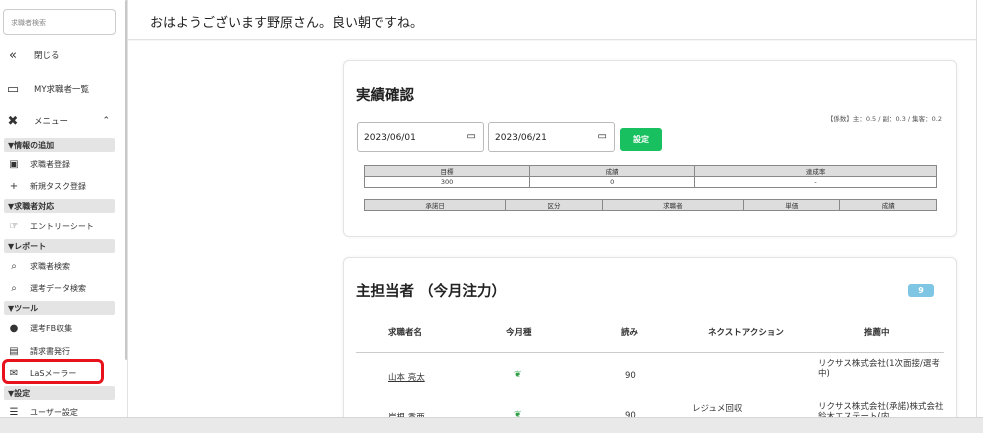 Image resolution: width=983 pixels, height=433 pixels. I want to click on horizontal-scrollbar, so click(491, 425).